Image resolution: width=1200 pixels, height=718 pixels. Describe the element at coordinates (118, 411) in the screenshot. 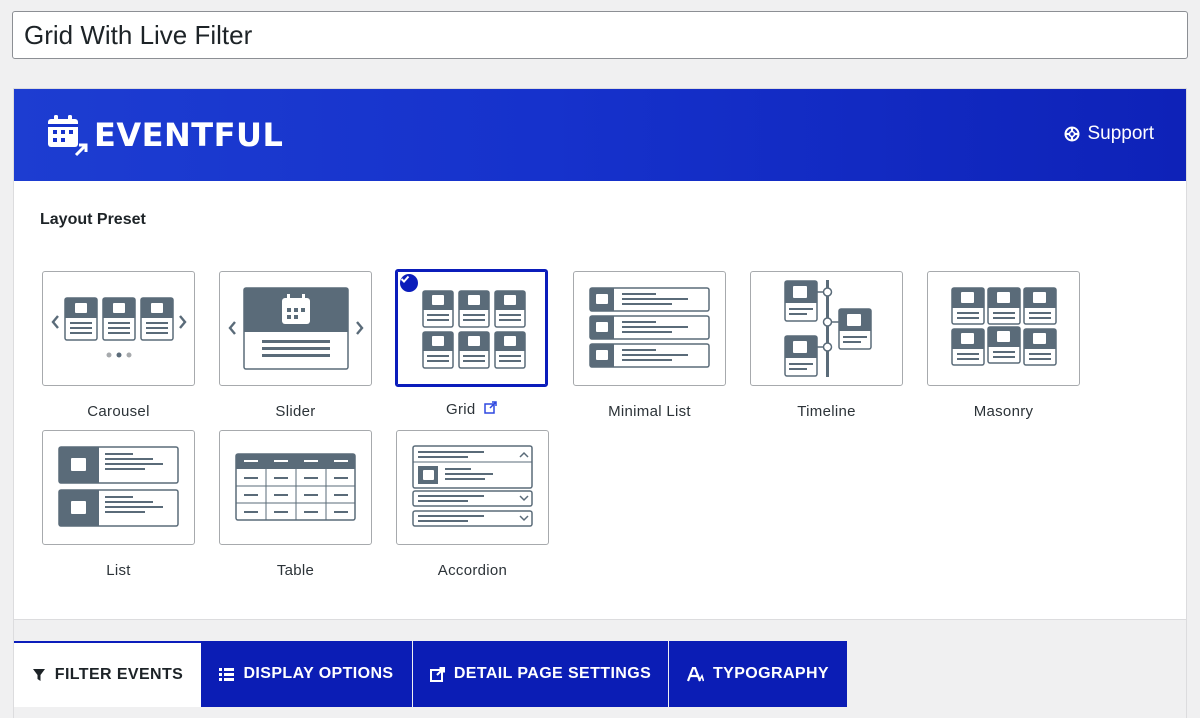

I see `preset-label: Carousel` at that location.